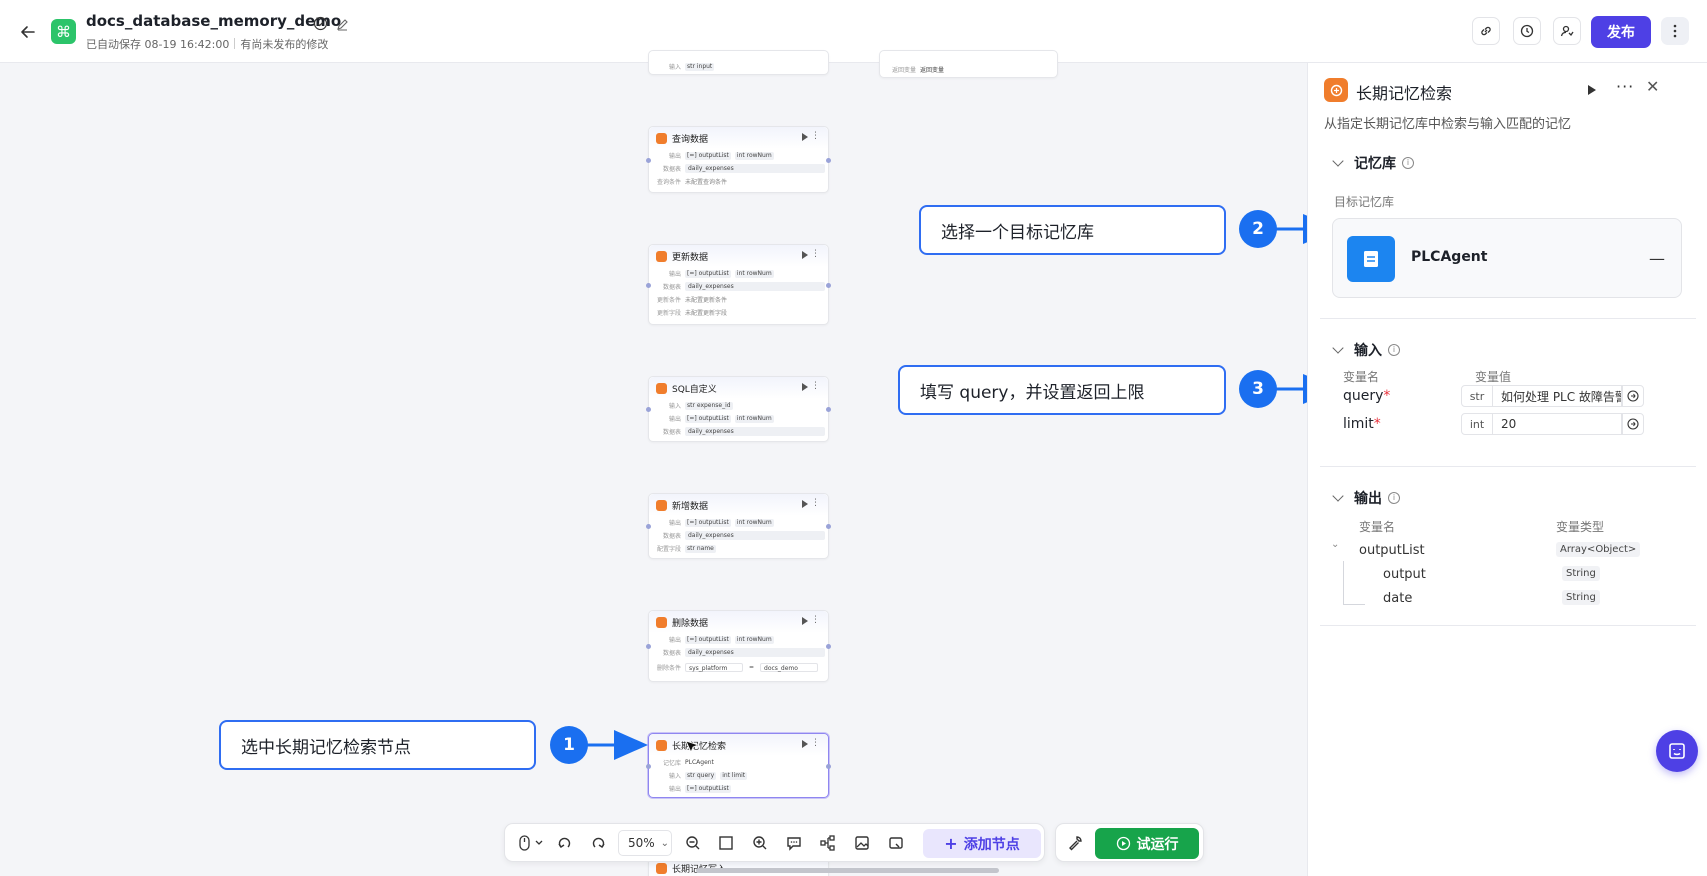 This screenshot has width=1707, height=876. I want to click on more-horizontal-icon: ···, so click(1625, 86).